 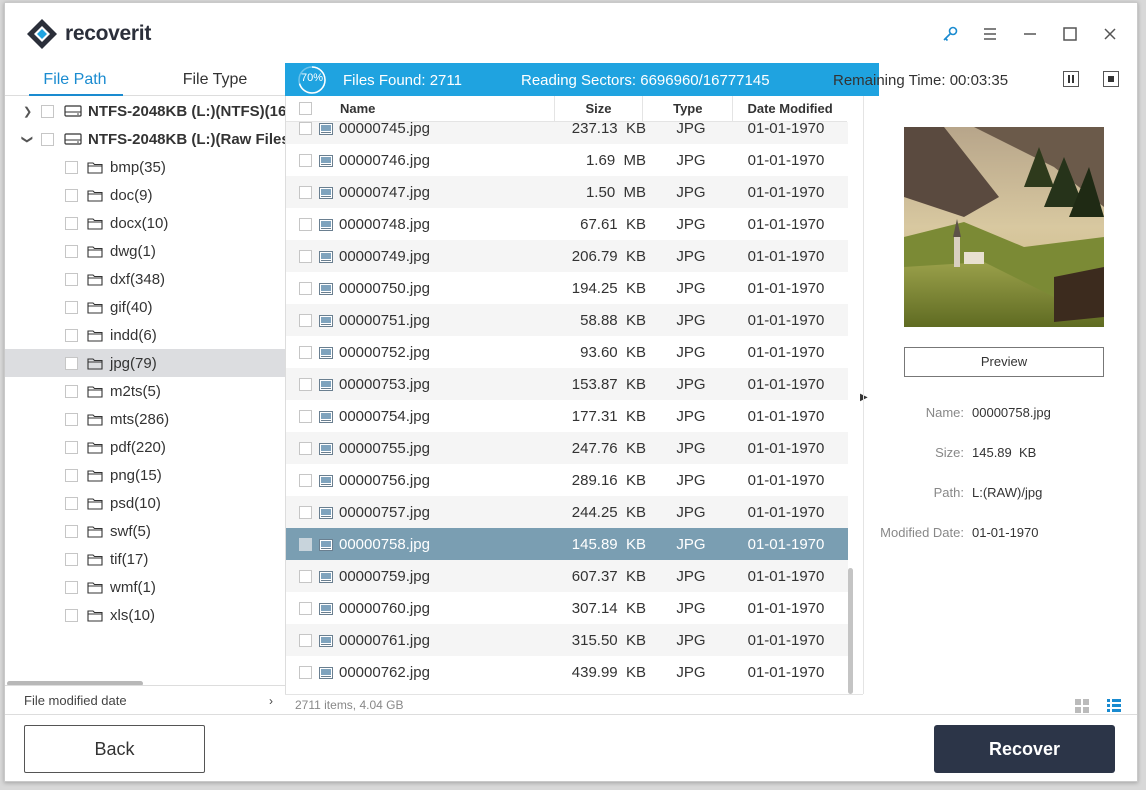 What do you see at coordinates (567, 512) in the screenshot?
I see `file-row: 00000757.jpg 244.25 KB JPG 01-01-1970` at bounding box center [567, 512].